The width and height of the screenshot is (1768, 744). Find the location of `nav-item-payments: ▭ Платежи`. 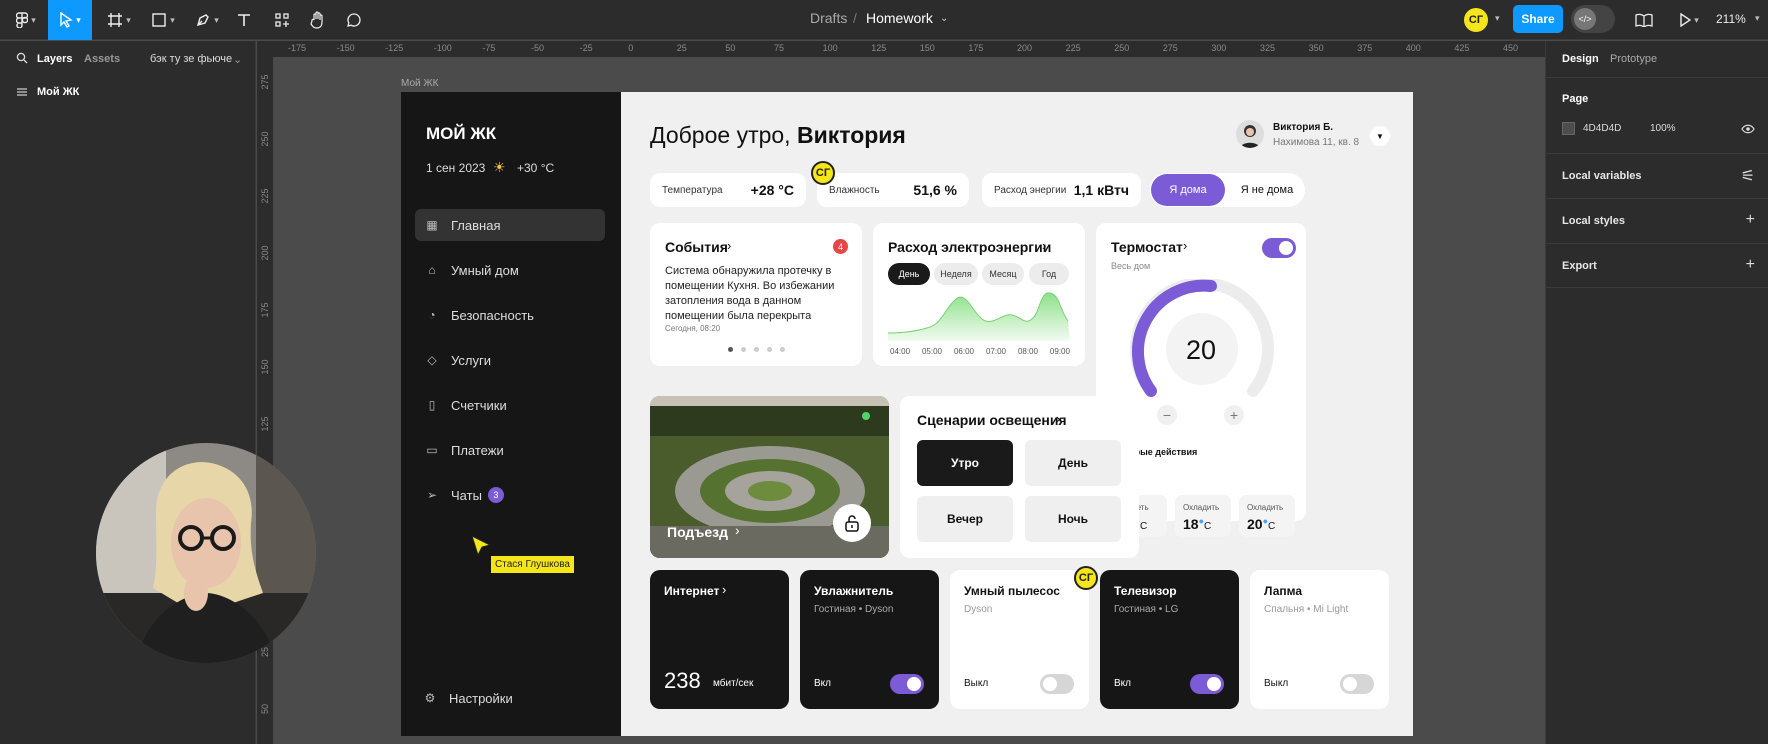

nav-item-payments: ▭ Платежи is located at coordinates (510, 450).